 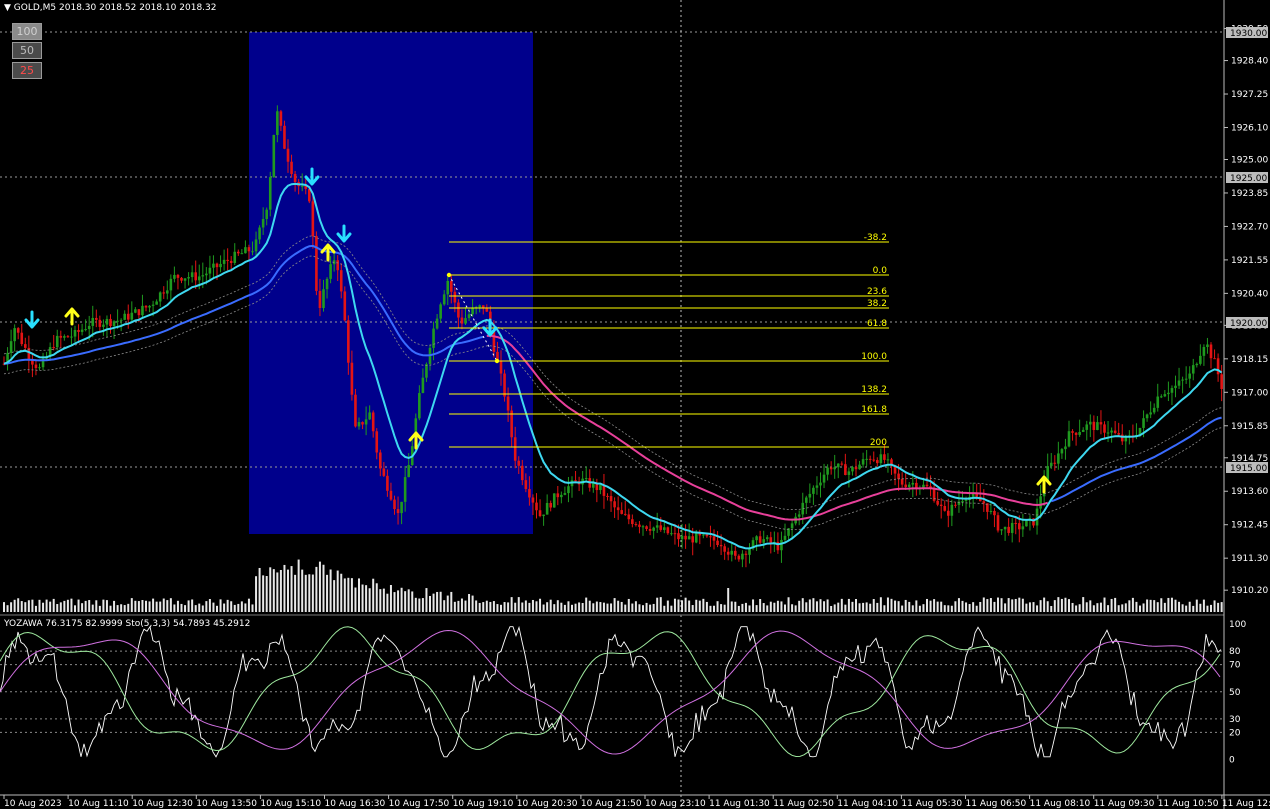 What do you see at coordinates (27, 50) in the screenshot?
I see `scale-50-button: 50` at bounding box center [27, 50].